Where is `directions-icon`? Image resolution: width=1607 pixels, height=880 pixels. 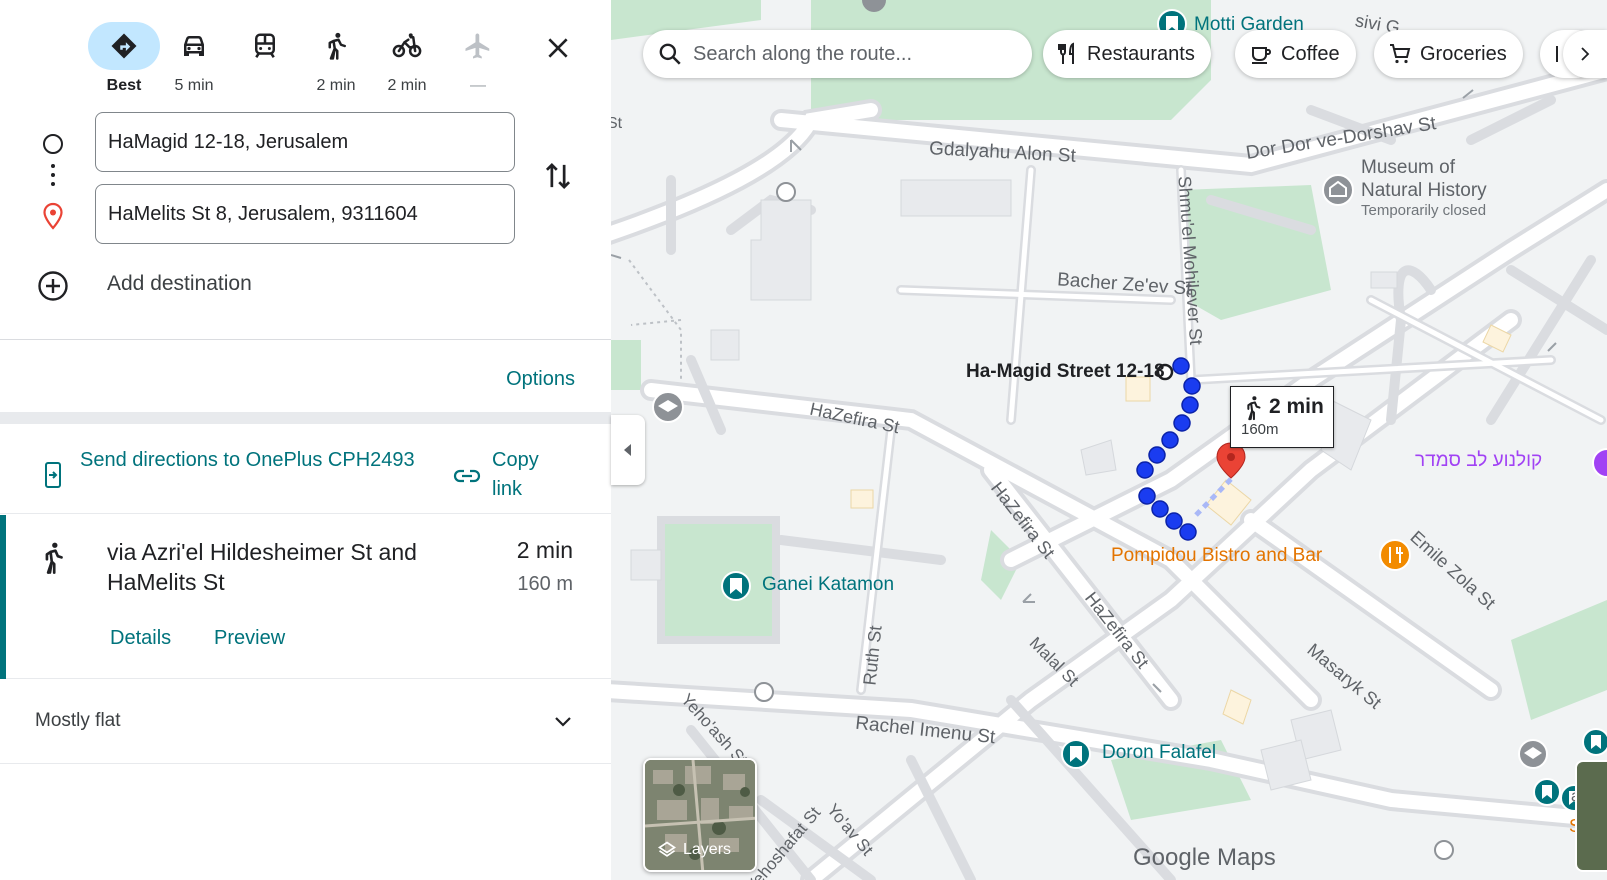
directions-icon is located at coordinates (124, 46).